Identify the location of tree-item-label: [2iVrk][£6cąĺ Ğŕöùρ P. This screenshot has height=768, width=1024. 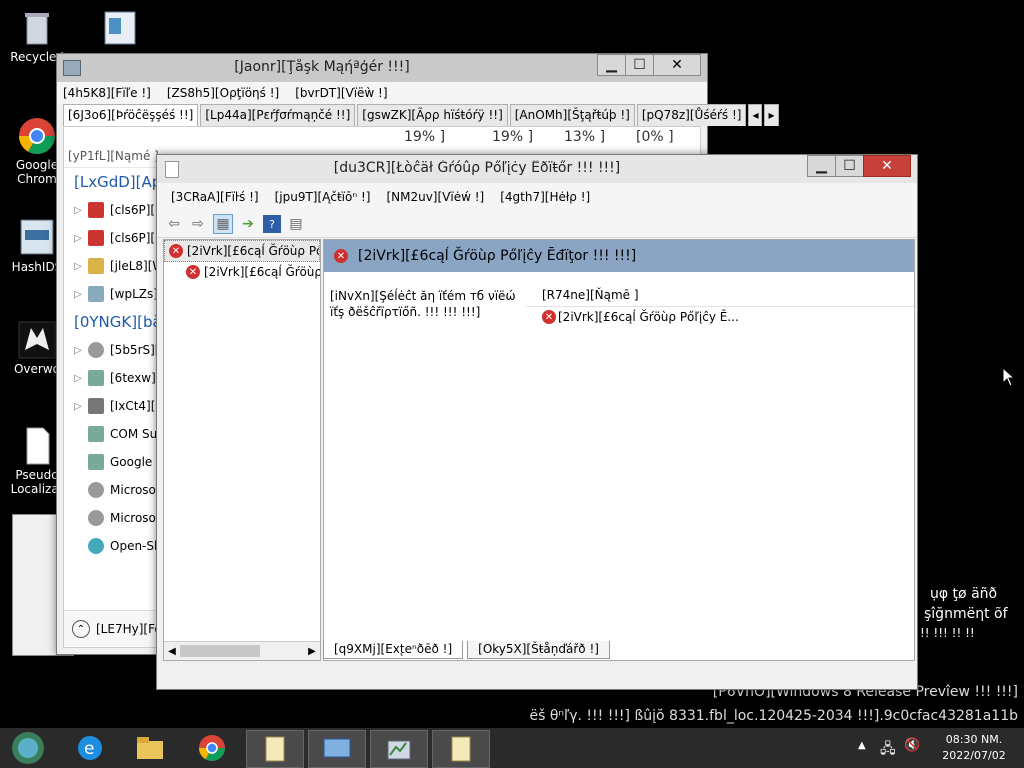
(262, 272).